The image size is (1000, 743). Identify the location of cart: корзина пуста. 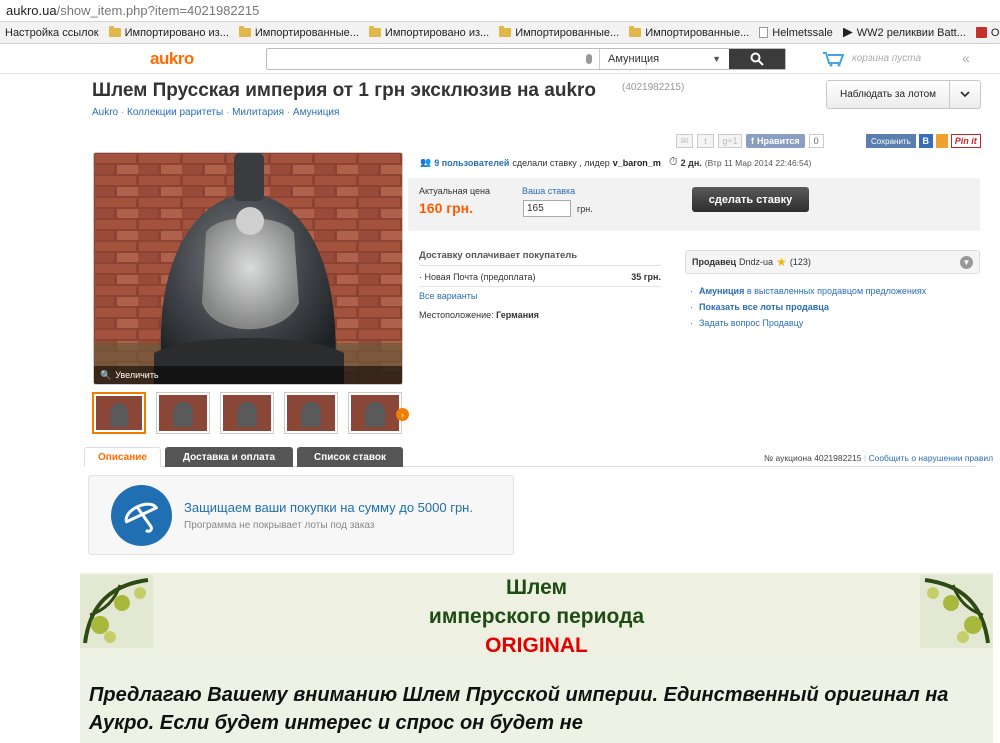
(871, 58).